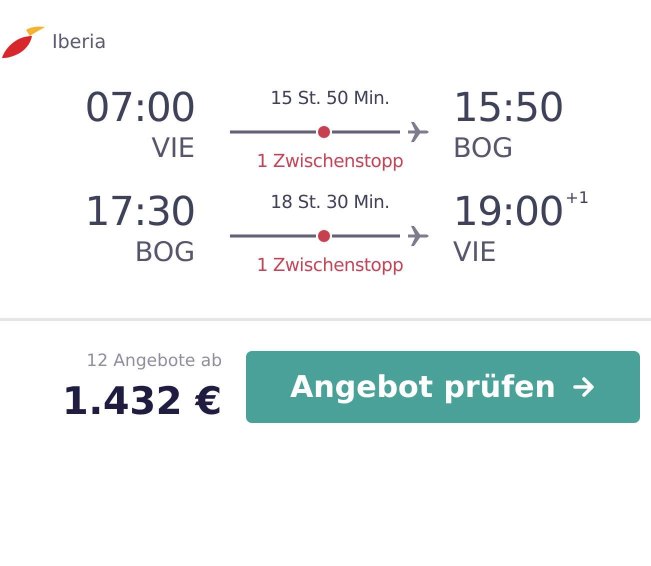 The width and height of the screenshot is (651, 566). What do you see at coordinates (508, 108) in the screenshot?
I see `arrival-time: 15:50` at bounding box center [508, 108].